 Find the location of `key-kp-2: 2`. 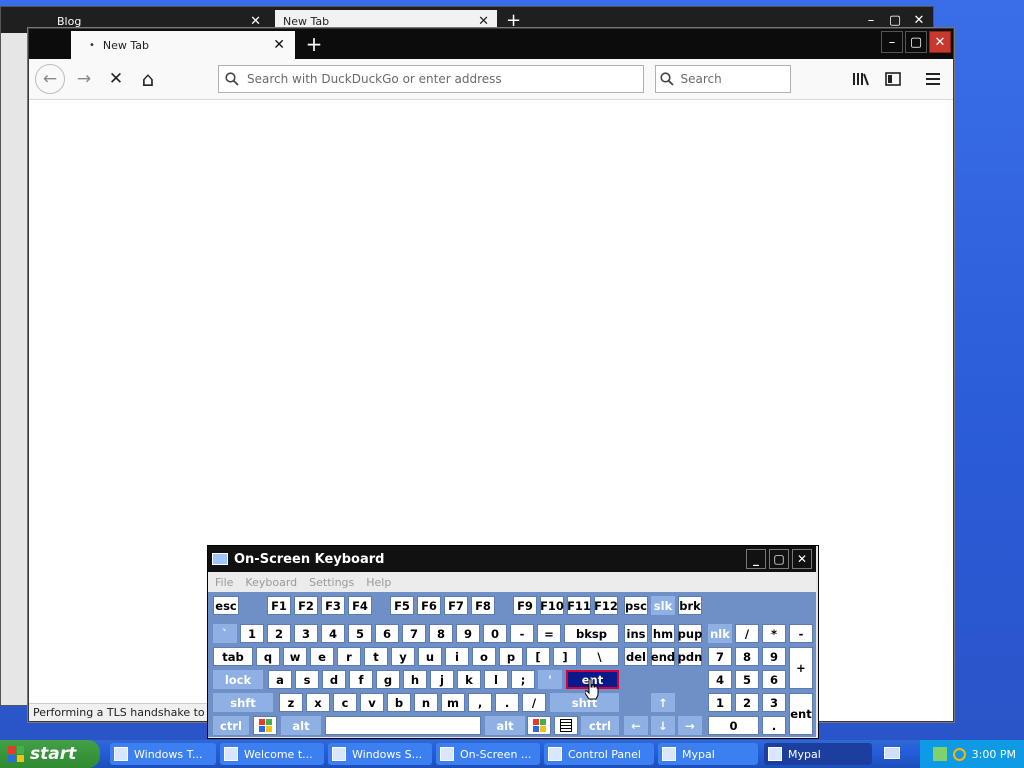

key-kp-2: 2 is located at coordinates (747, 702).